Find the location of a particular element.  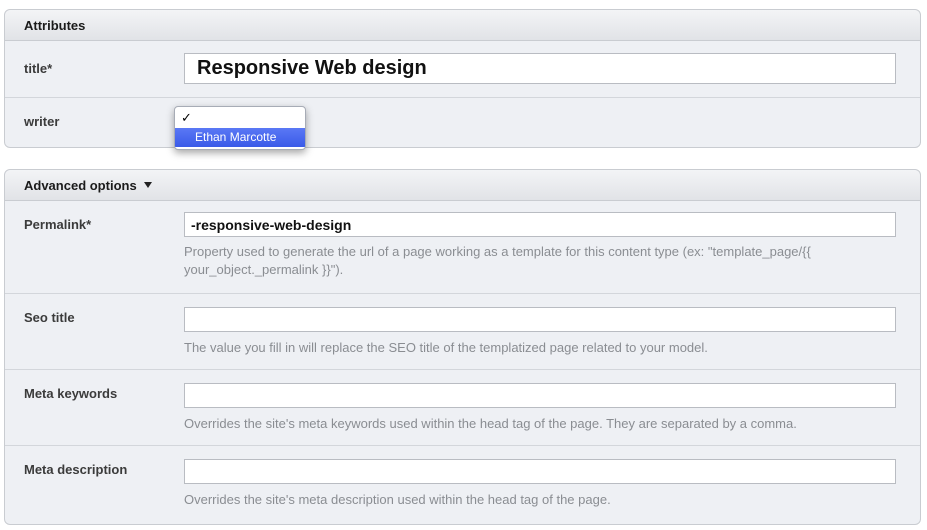

triangle-down-icon is located at coordinates (147, 185).